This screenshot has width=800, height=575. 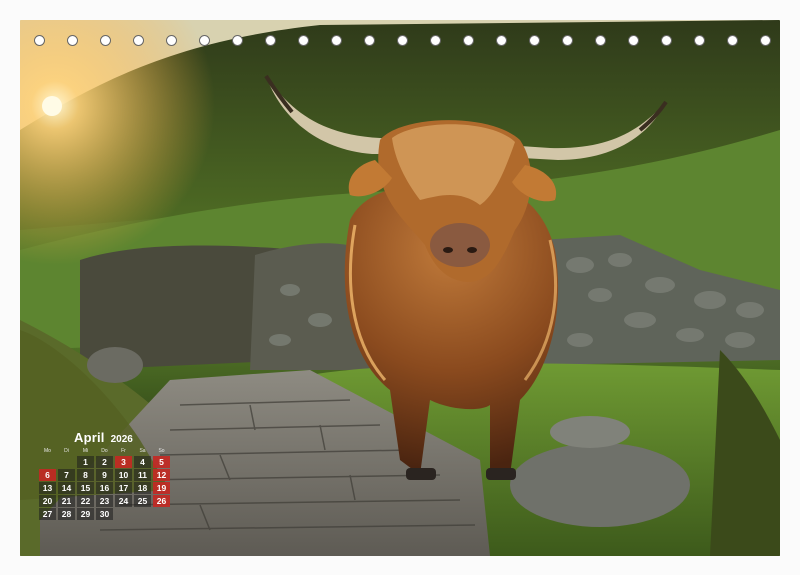 What do you see at coordinates (85, 451) in the screenshot?
I see `weekday-label: Mi` at bounding box center [85, 451].